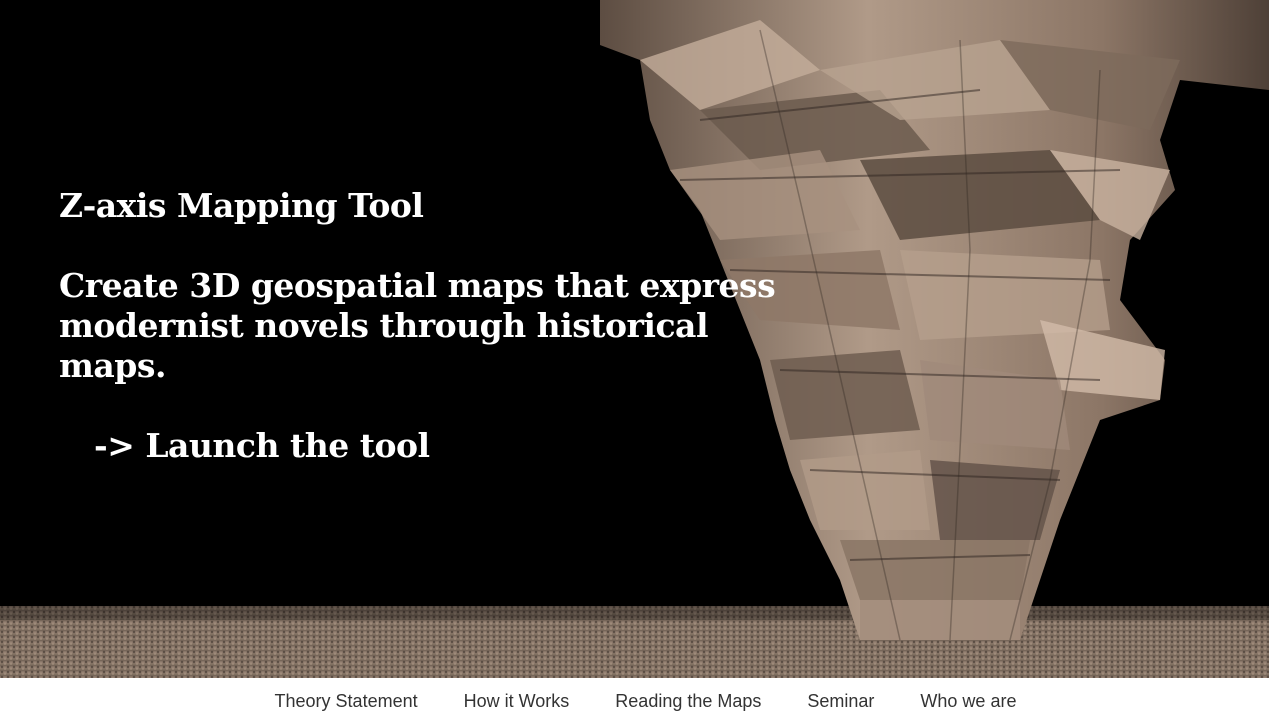  What do you see at coordinates (968, 701) in the screenshot?
I see `nav-item-who-we-are: Who we are` at bounding box center [968, 701].